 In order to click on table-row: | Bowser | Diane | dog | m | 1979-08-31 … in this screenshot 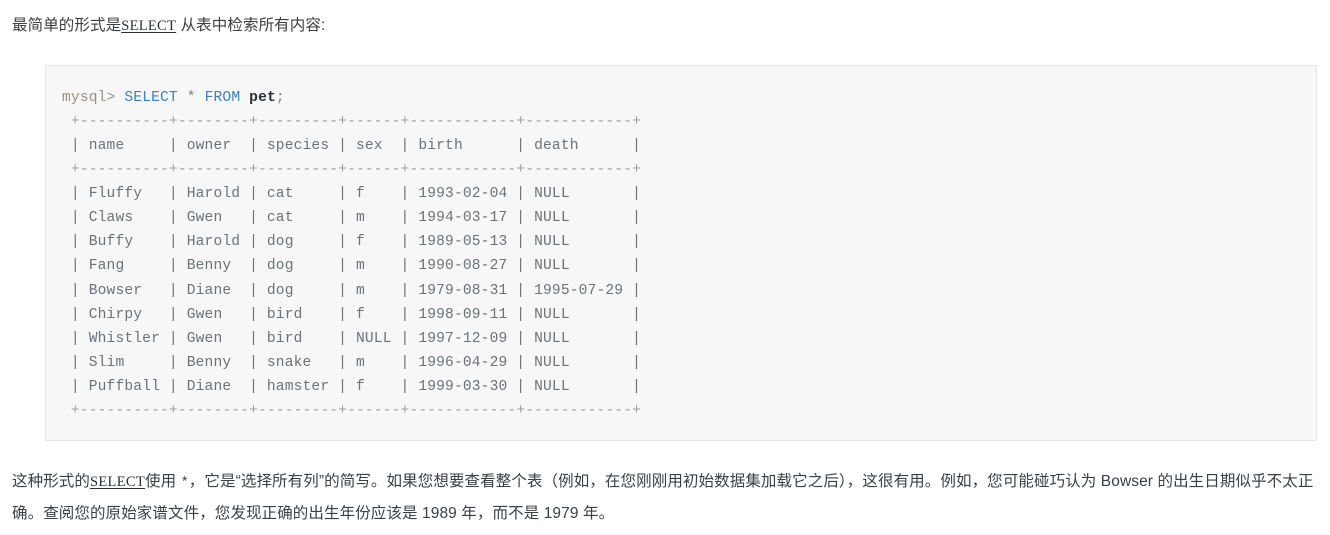, I will do `click(356, 290)`.